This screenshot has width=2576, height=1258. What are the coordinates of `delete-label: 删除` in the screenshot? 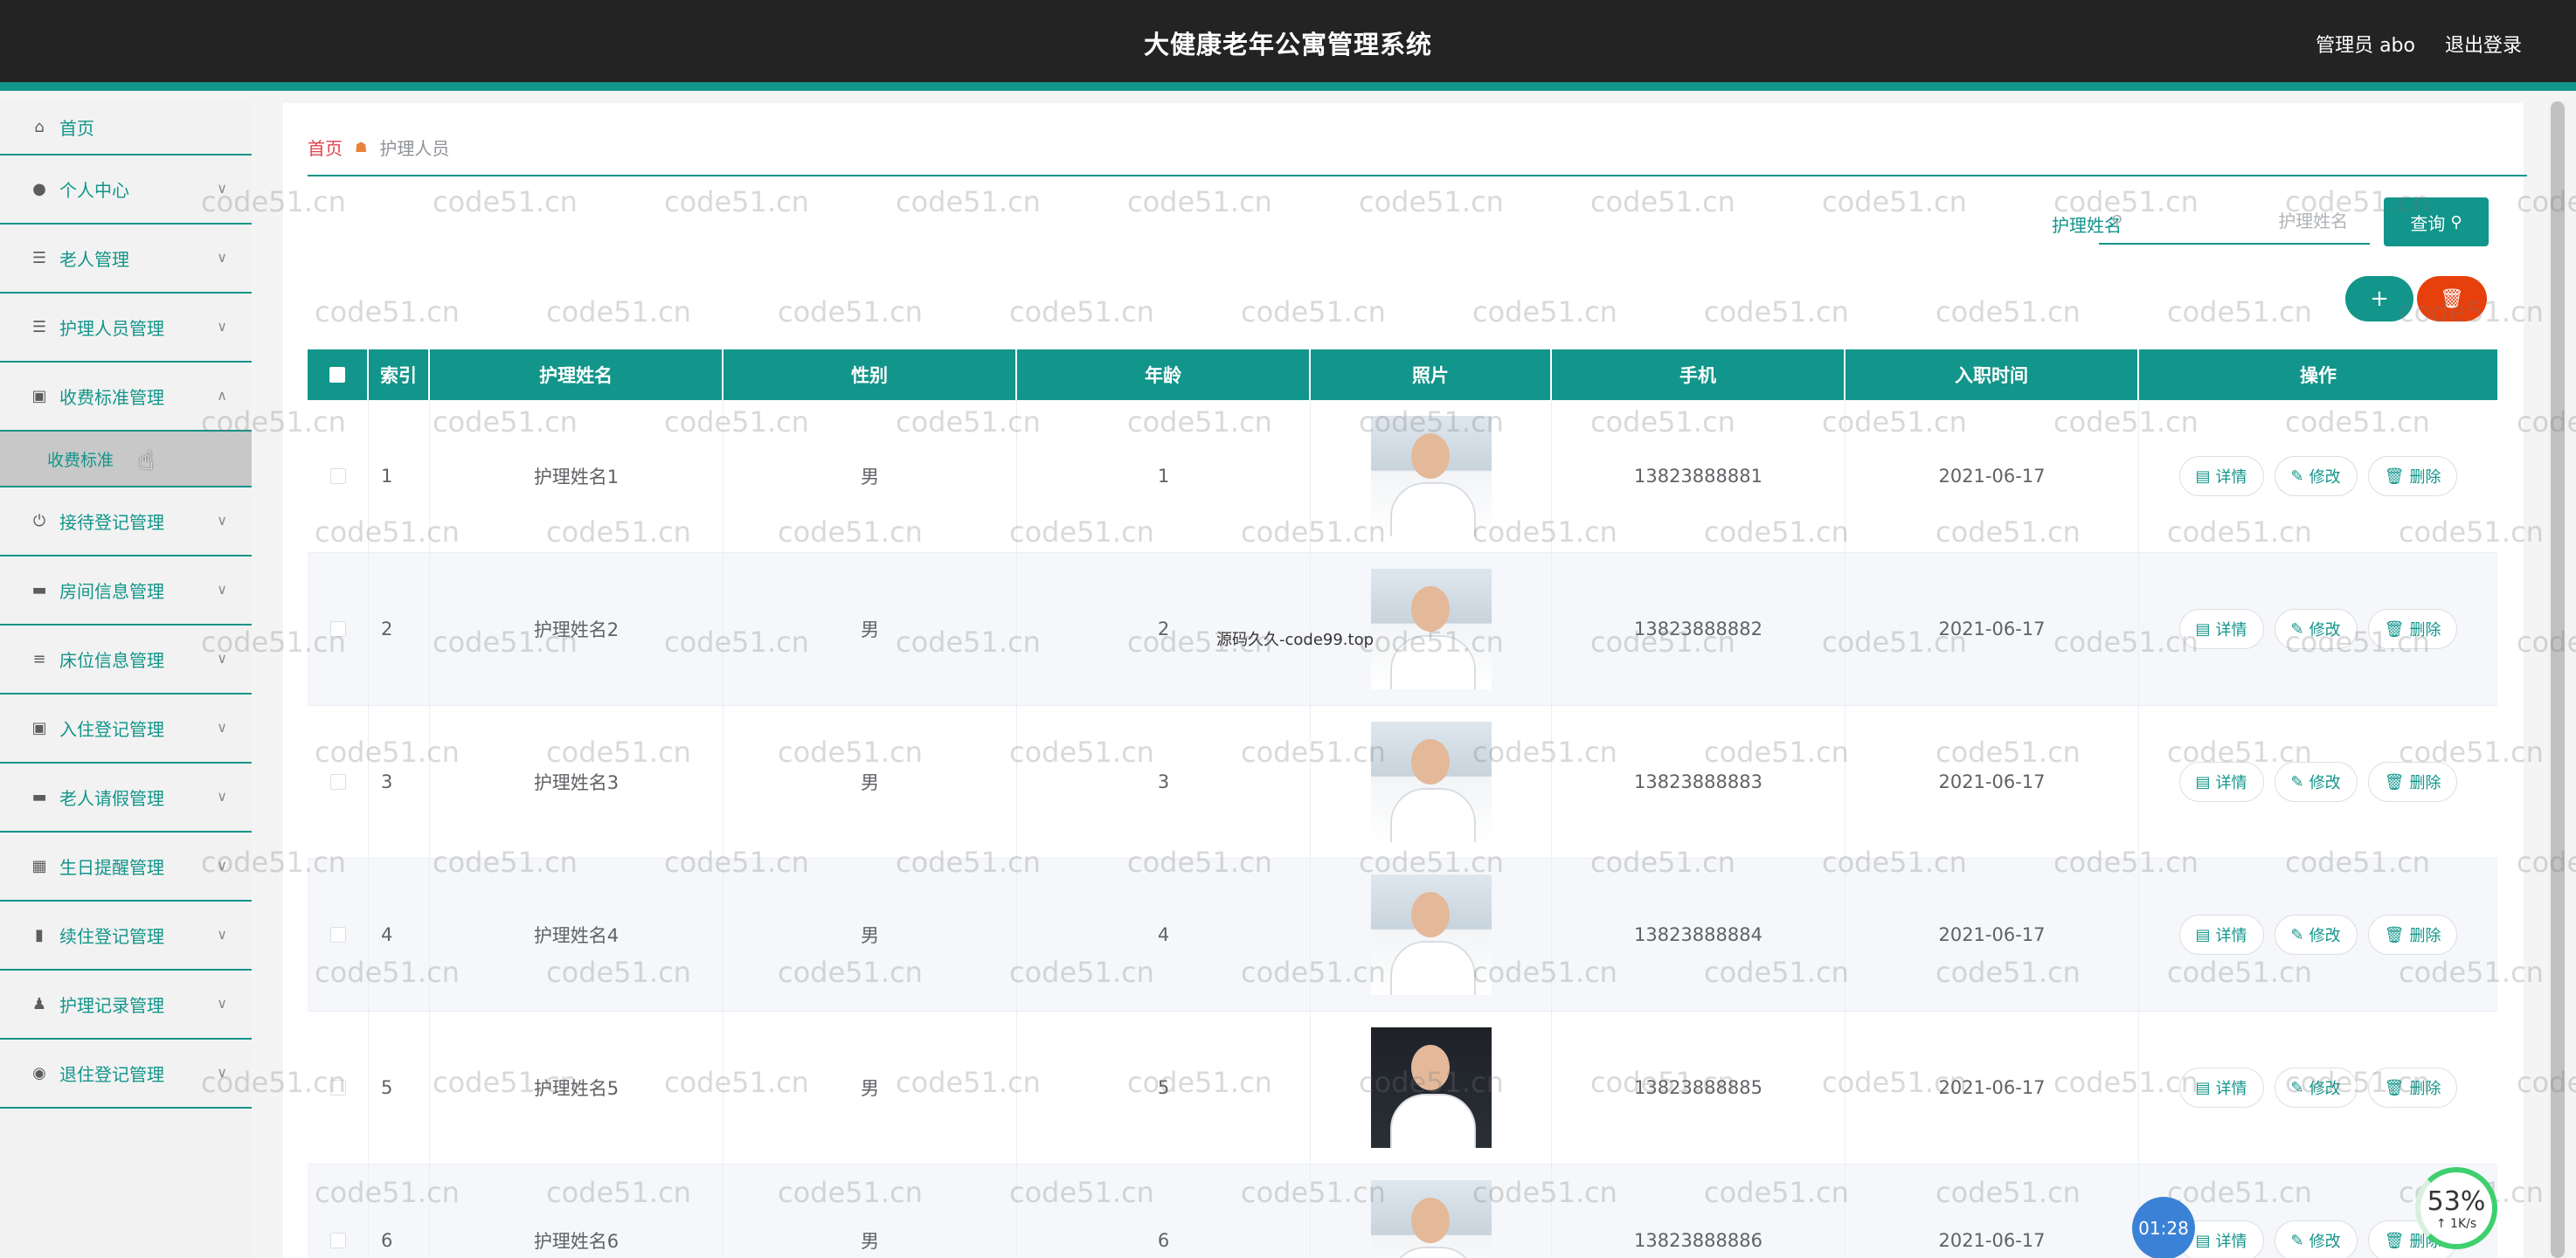 It's located at (2425, 477).